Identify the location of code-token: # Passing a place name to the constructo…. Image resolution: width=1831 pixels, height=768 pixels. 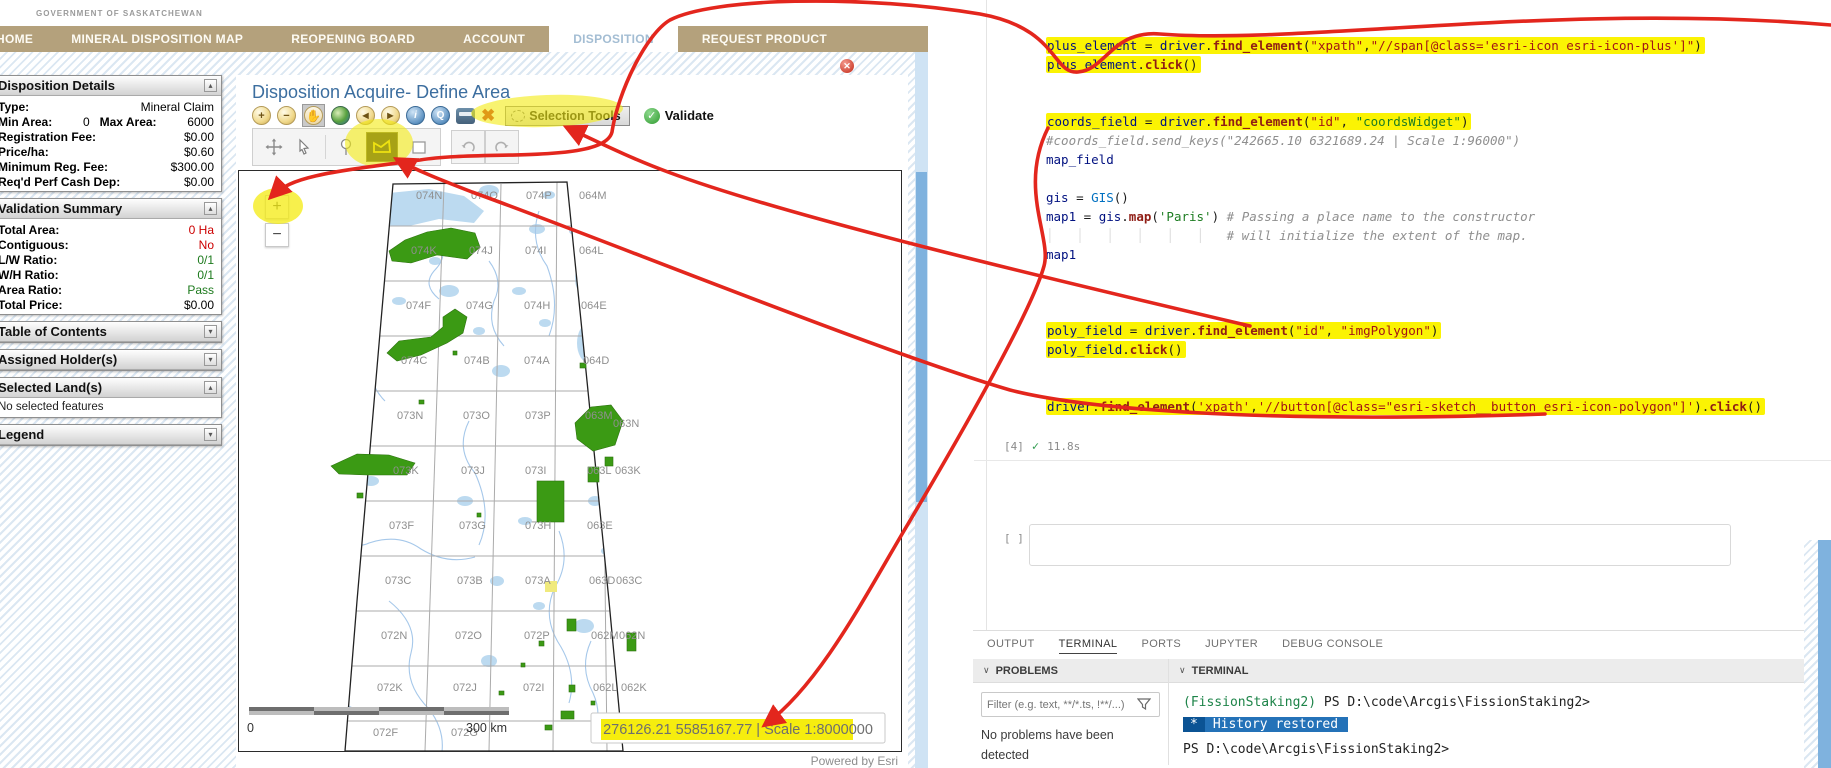
(1381, 216).